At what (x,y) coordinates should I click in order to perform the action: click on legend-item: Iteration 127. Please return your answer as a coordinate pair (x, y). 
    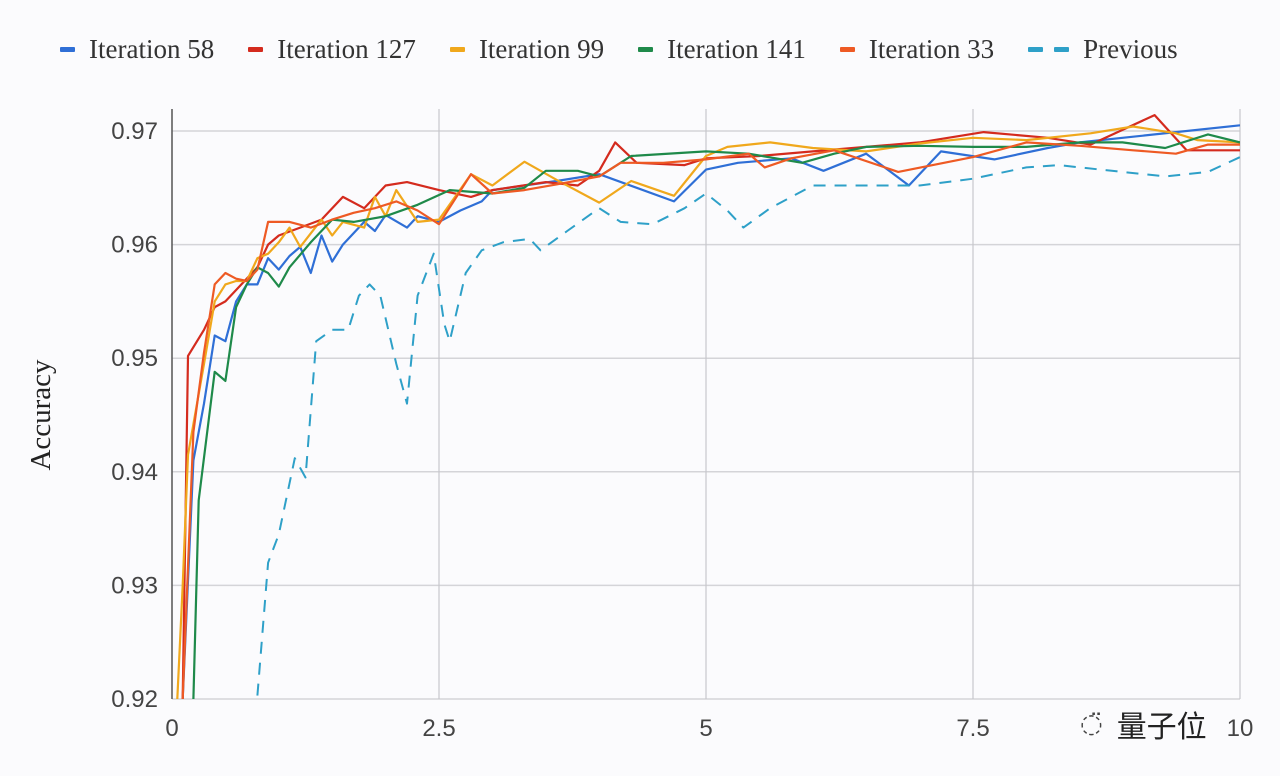
    Looking at the image, I should click on (332, 49).